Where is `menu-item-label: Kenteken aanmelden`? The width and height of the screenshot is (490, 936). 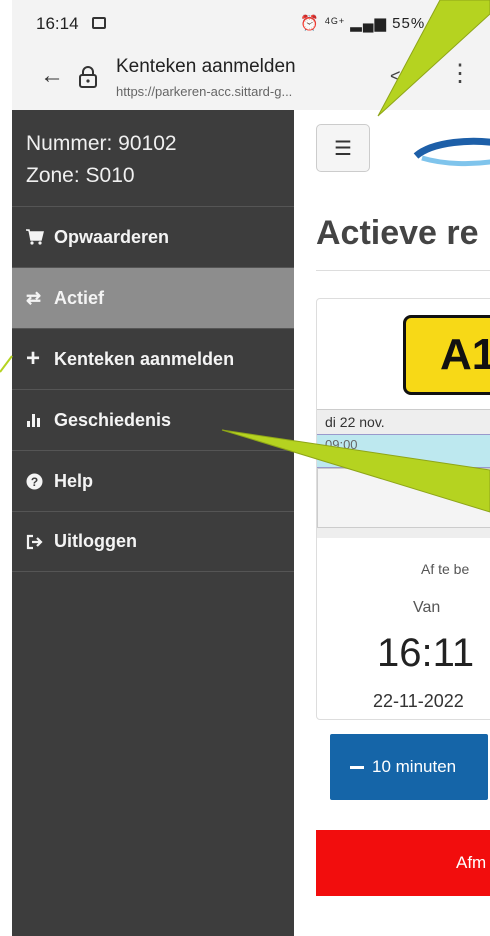 menu-item-label: Kenteken aanmelden is located at coordinates (144, 358).